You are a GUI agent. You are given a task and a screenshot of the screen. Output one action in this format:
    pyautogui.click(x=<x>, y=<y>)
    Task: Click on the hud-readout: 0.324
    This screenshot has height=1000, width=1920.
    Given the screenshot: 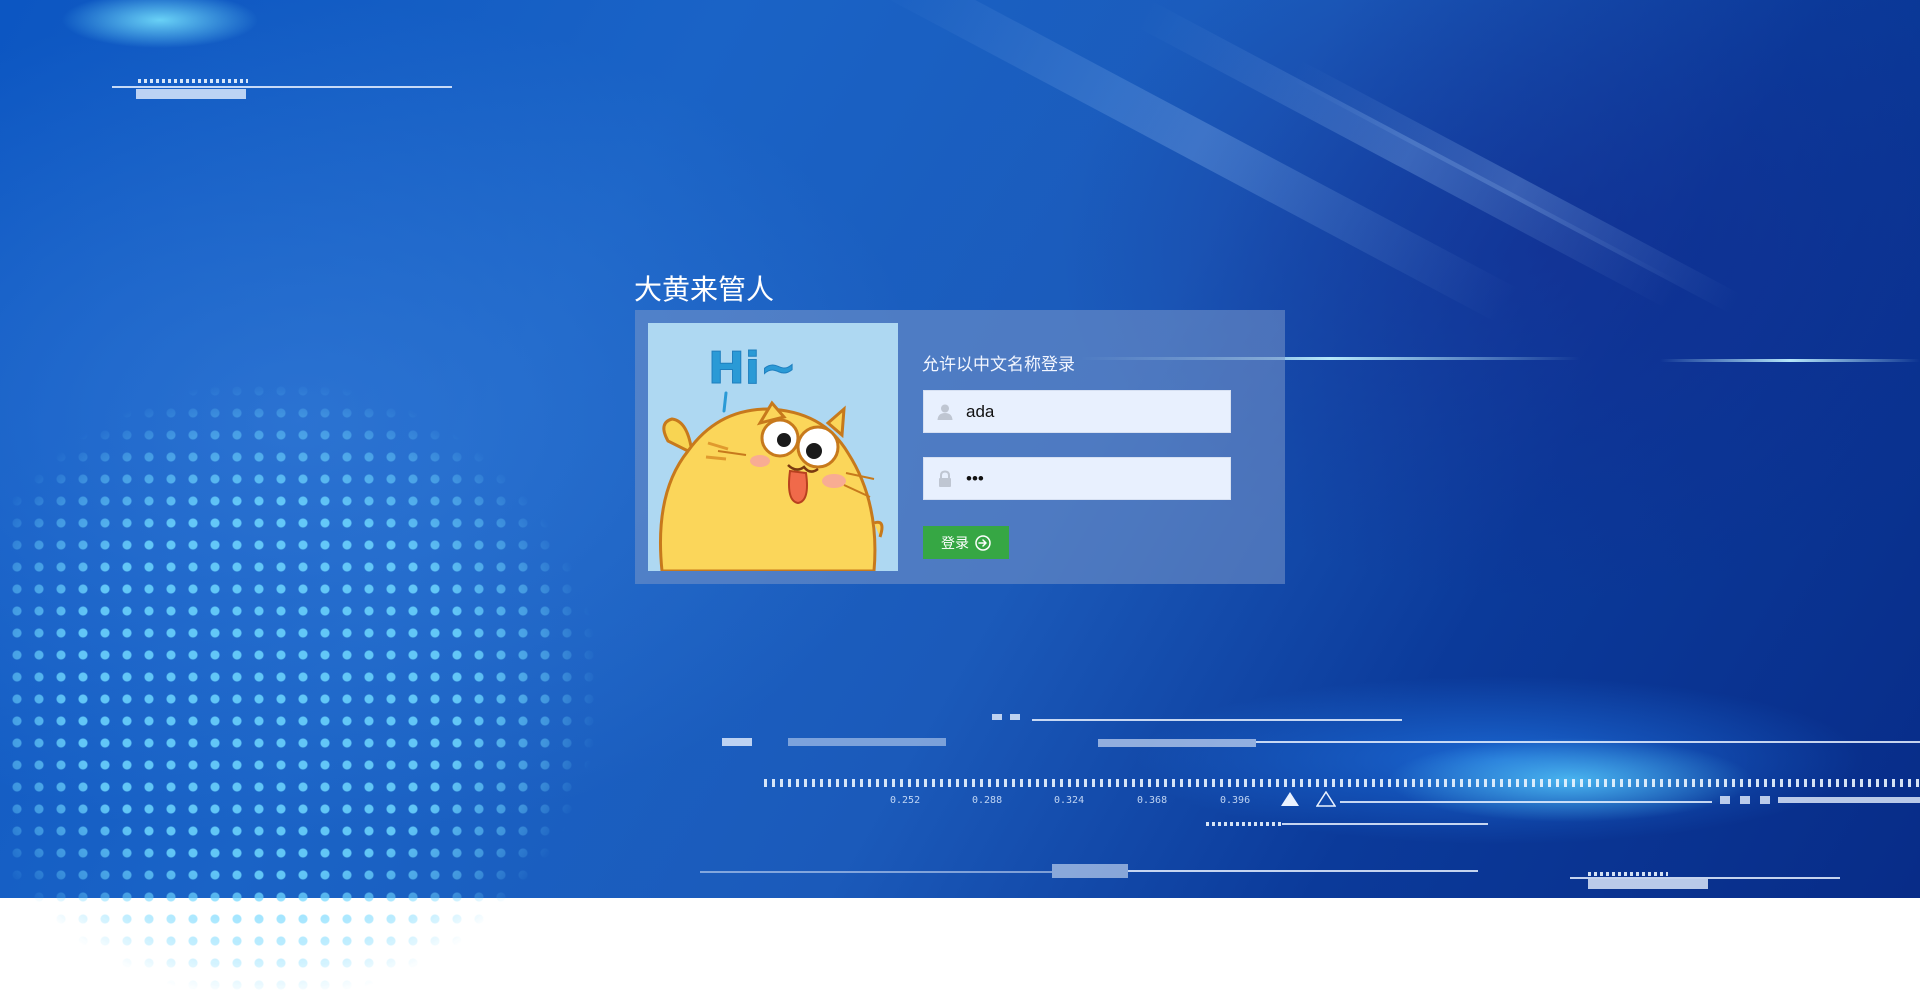 What is the action you would take?
    pyautogui.click(x=1069, y=800)
    